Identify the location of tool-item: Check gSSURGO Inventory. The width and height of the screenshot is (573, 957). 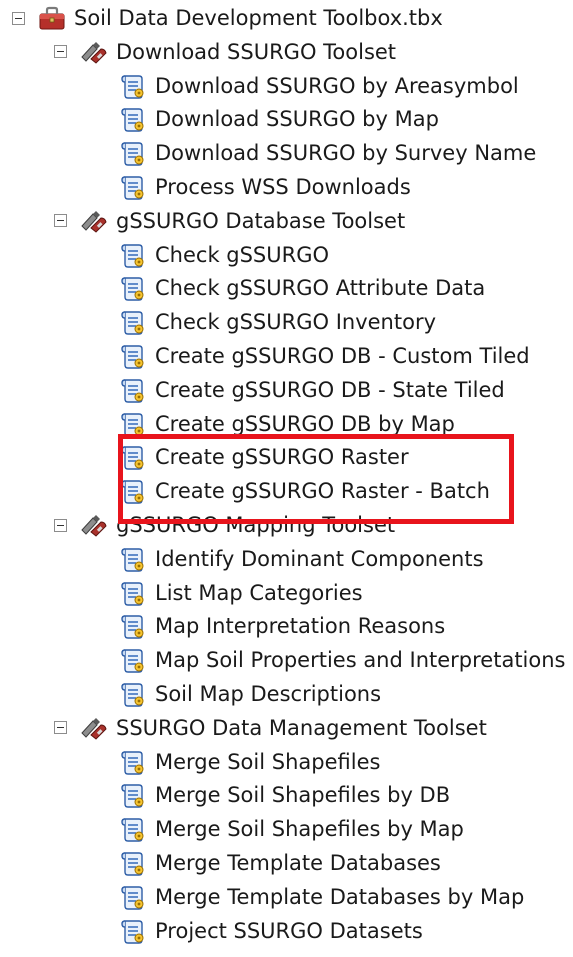
(277, 322).